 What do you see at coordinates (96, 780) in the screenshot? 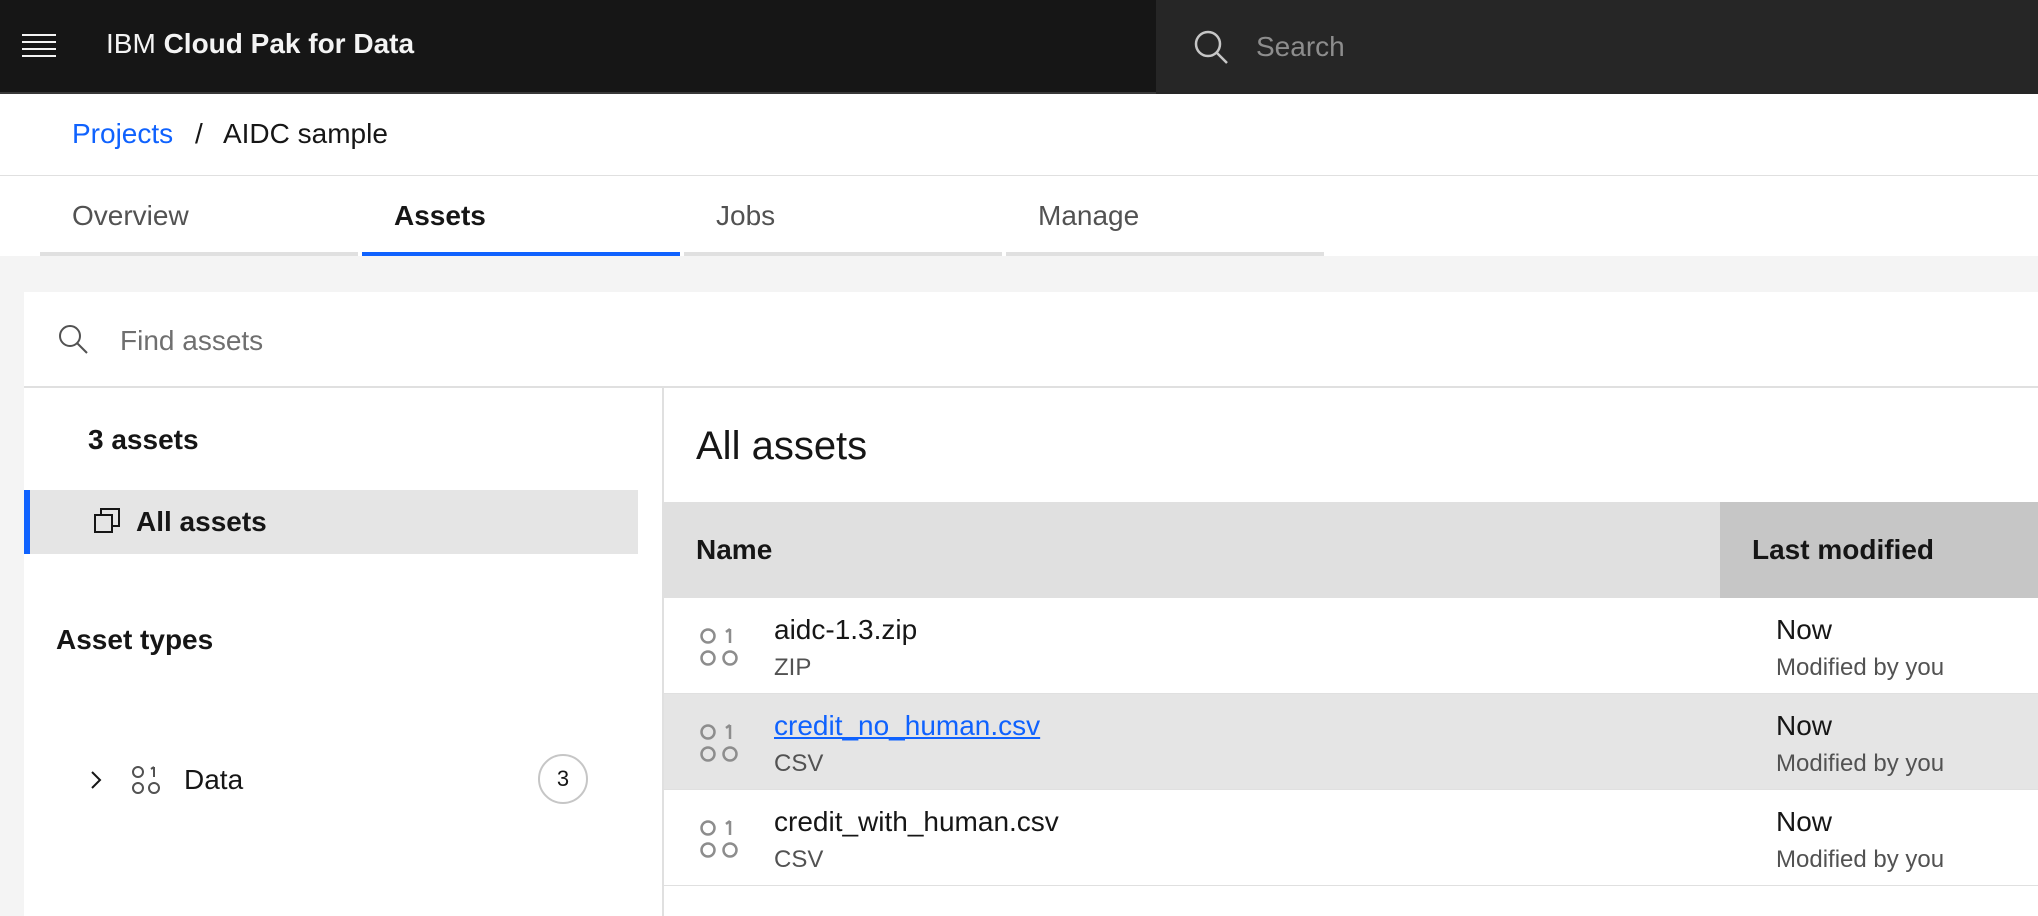
I see `chevron-right-icon` at bounding box center [96, 780].